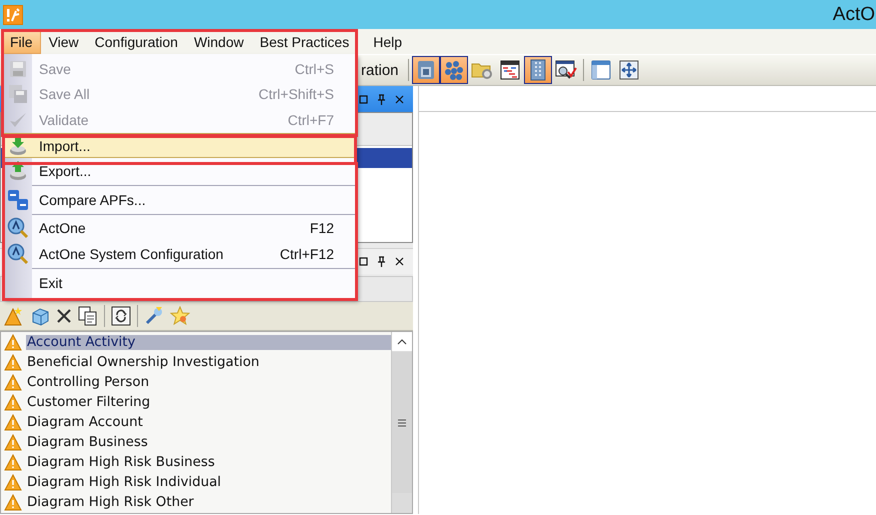 This screenshot has width=876, height=515. Describe the element at coordinates (305, 42) in the screenshot. I see `menu-item: Best Practices` at that location.